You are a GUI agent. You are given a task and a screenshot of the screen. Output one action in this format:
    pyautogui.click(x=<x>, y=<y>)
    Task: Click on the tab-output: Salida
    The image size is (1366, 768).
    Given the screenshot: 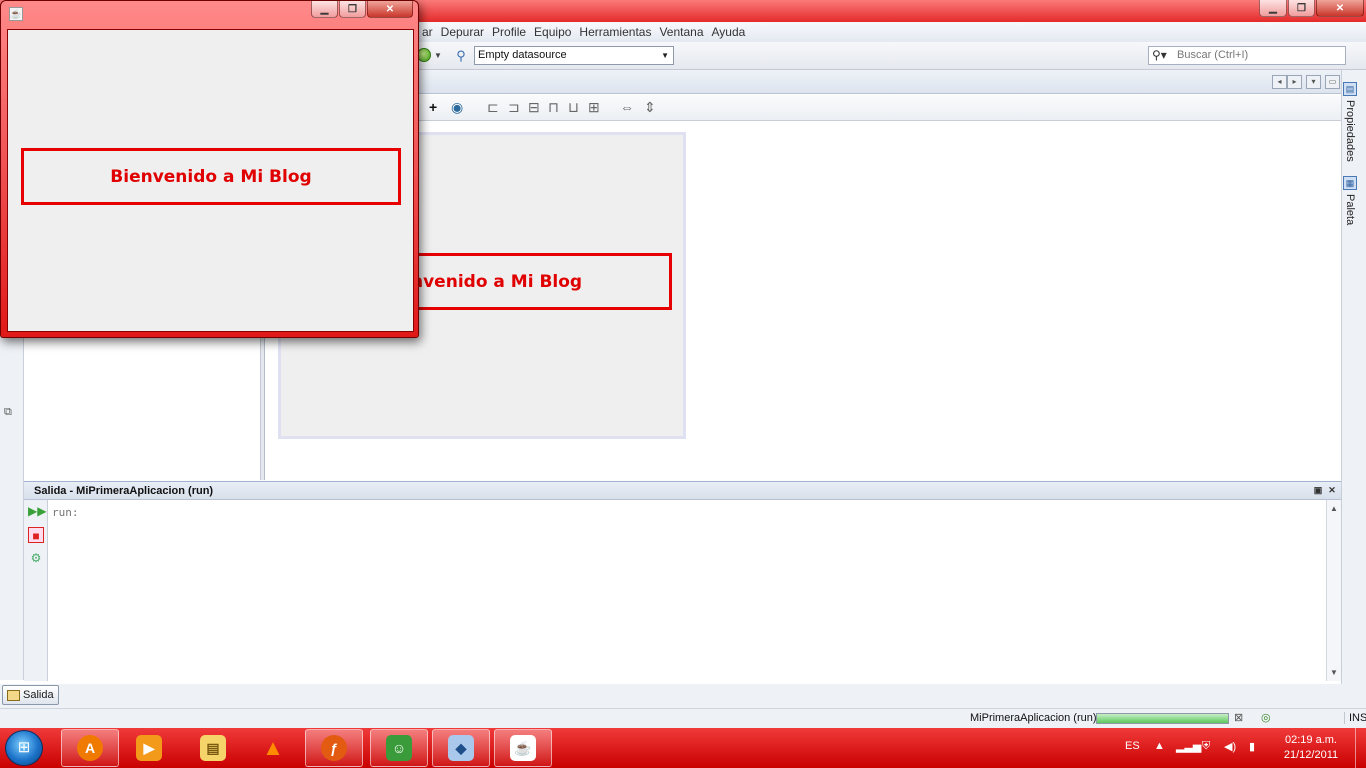 What is the action you would take?
    pyautogui.click(x=30, y=695)
    